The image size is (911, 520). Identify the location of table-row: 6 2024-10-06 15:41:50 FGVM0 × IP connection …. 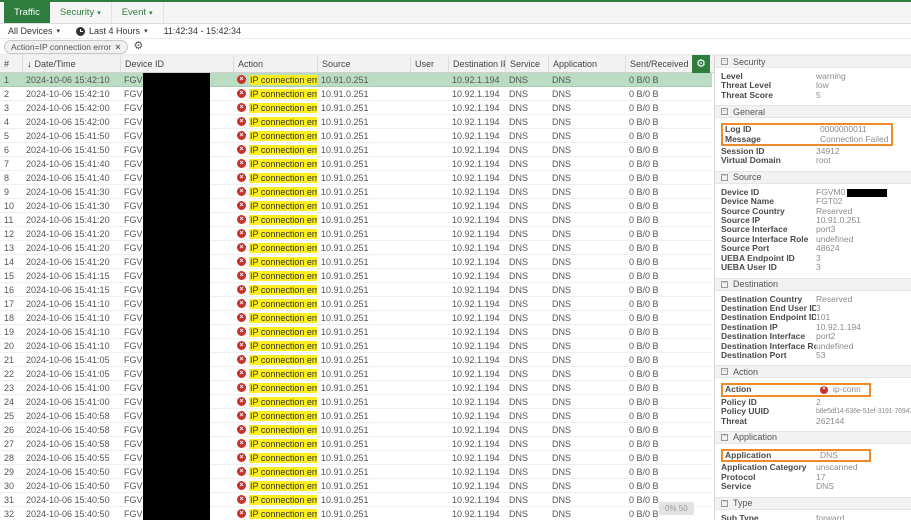
(356, 150).